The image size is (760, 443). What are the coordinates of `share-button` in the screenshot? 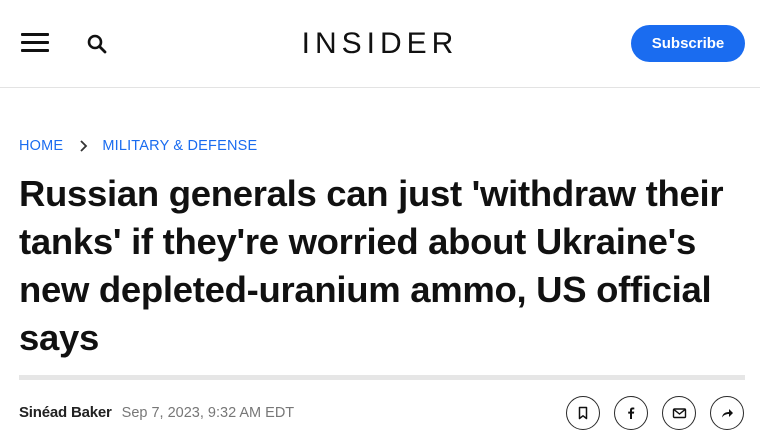 It's located at (727, 413).